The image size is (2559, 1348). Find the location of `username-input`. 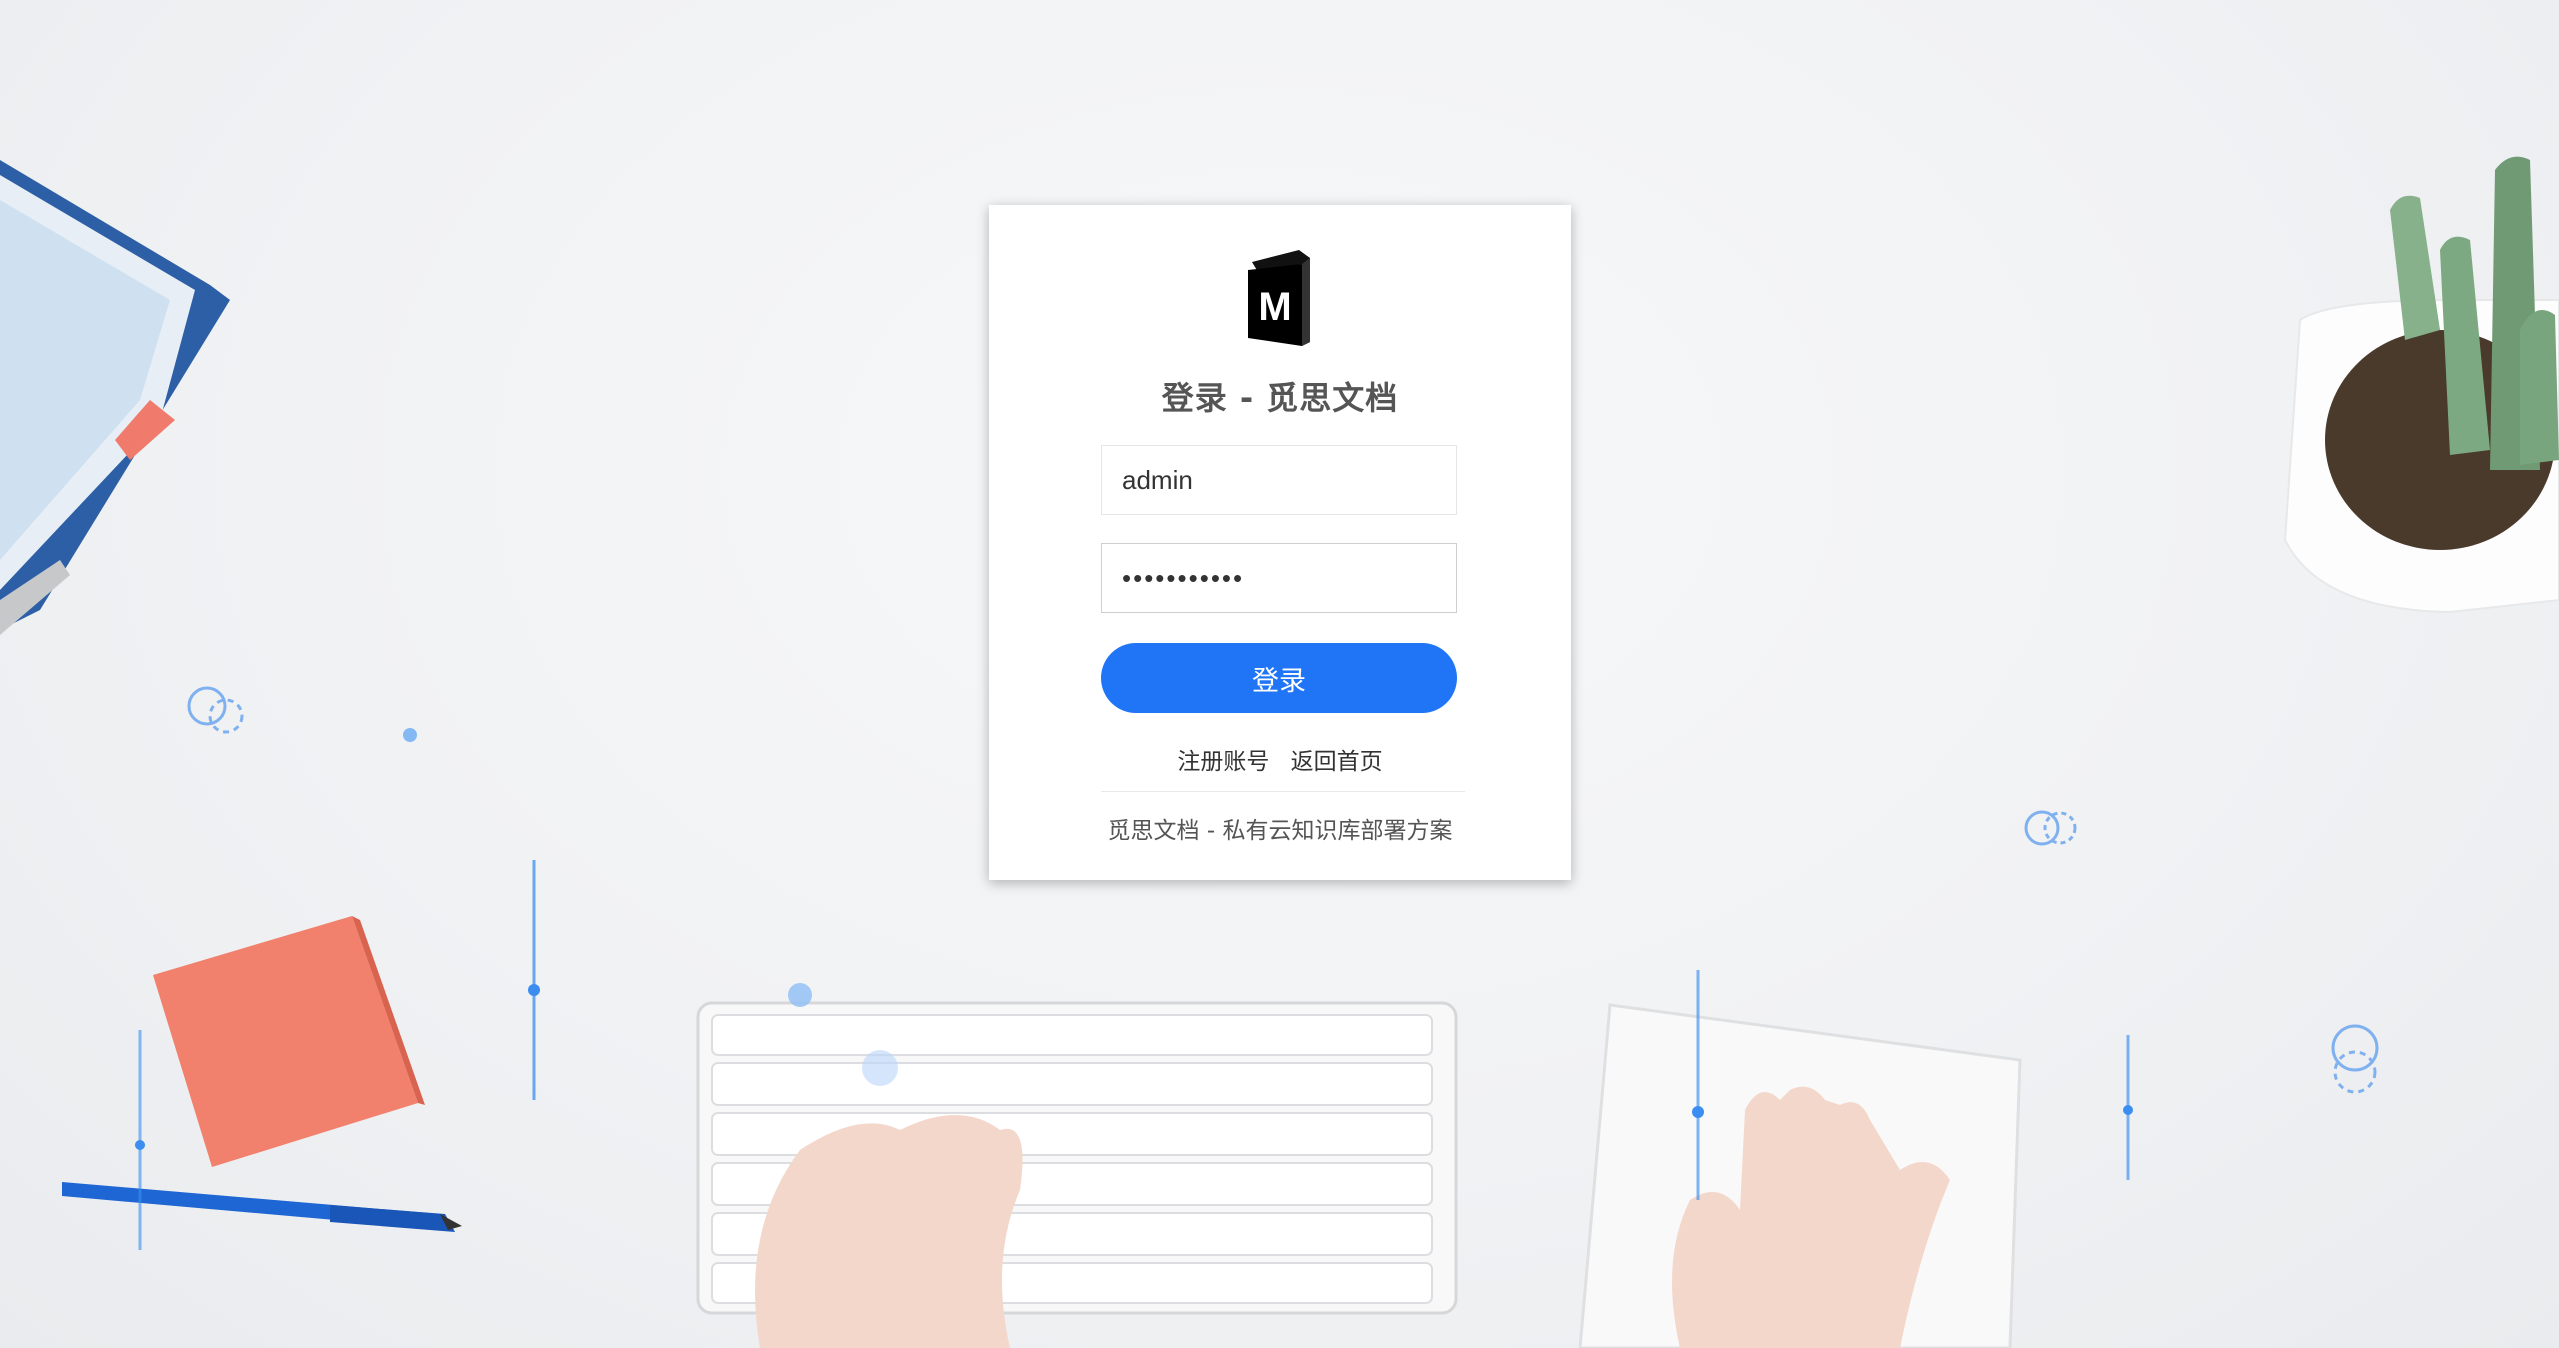

username-input is located at coordinates (1279, 480).